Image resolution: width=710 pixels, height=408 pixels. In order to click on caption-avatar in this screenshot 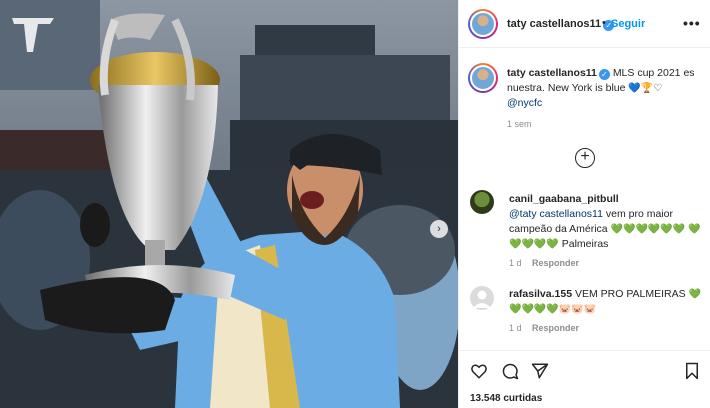, I will do `click(483, 78)`.